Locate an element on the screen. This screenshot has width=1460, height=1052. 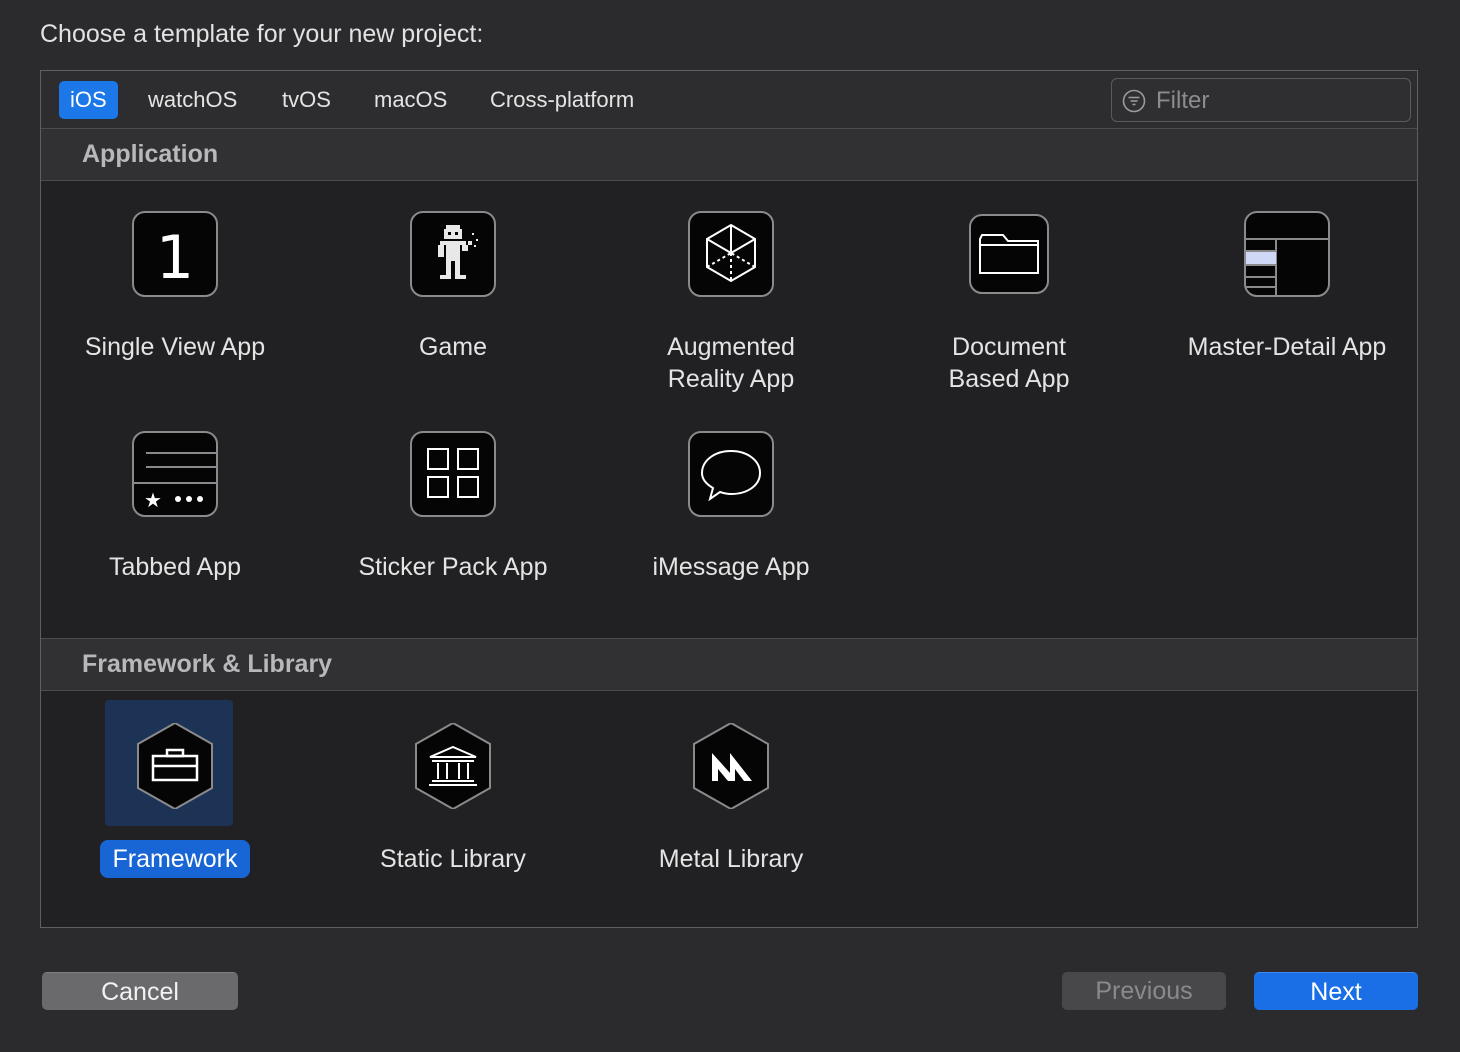
template-label: Metal Library is located at coordinates (731, 859).